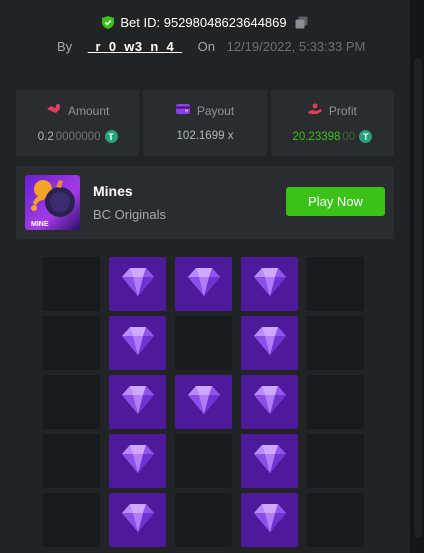  I want to click on copy-icon, so click(301, 24).